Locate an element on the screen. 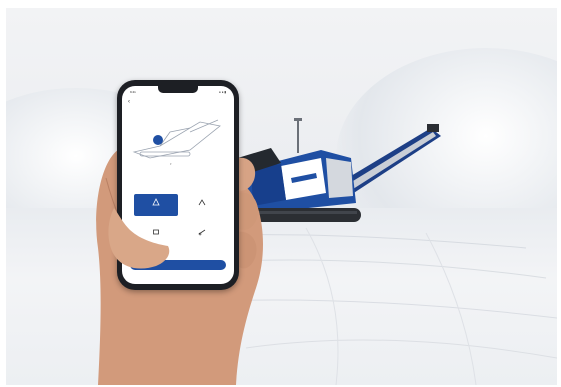 The width and height of the screenshot is (561, 387). thumb is located at coordinates (139, 238).